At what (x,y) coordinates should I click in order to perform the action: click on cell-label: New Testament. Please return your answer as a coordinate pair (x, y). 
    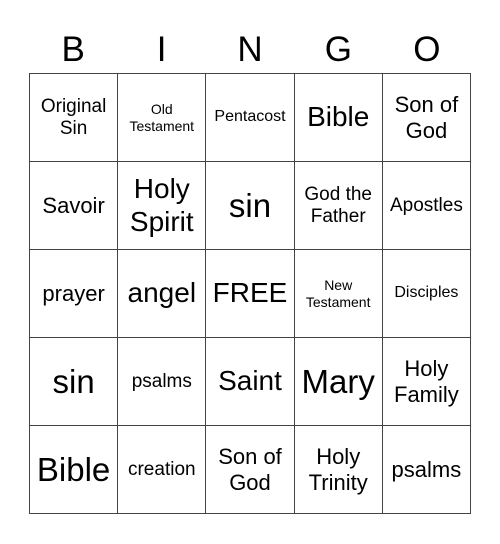
    Looking at the image, I should click on (338, 293).